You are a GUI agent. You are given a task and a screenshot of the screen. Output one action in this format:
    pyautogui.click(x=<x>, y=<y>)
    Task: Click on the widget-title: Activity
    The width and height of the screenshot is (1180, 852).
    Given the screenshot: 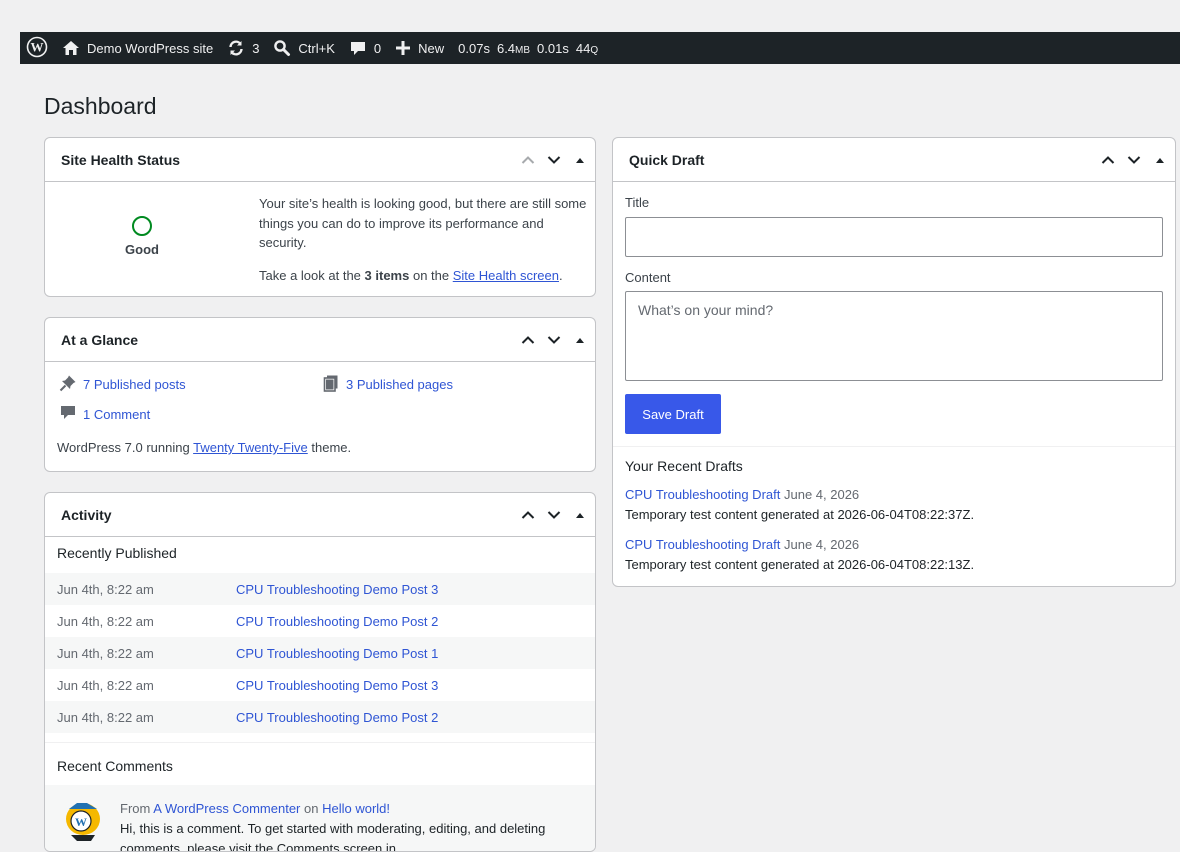 What is the action you would take?
    pyautogui.click(x=86, y=514)
    